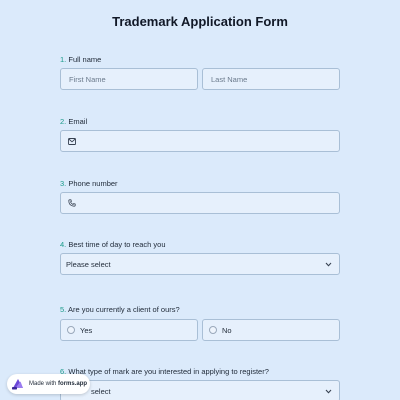  I want to click on last-name-input: Last Name, so click(271, 79).